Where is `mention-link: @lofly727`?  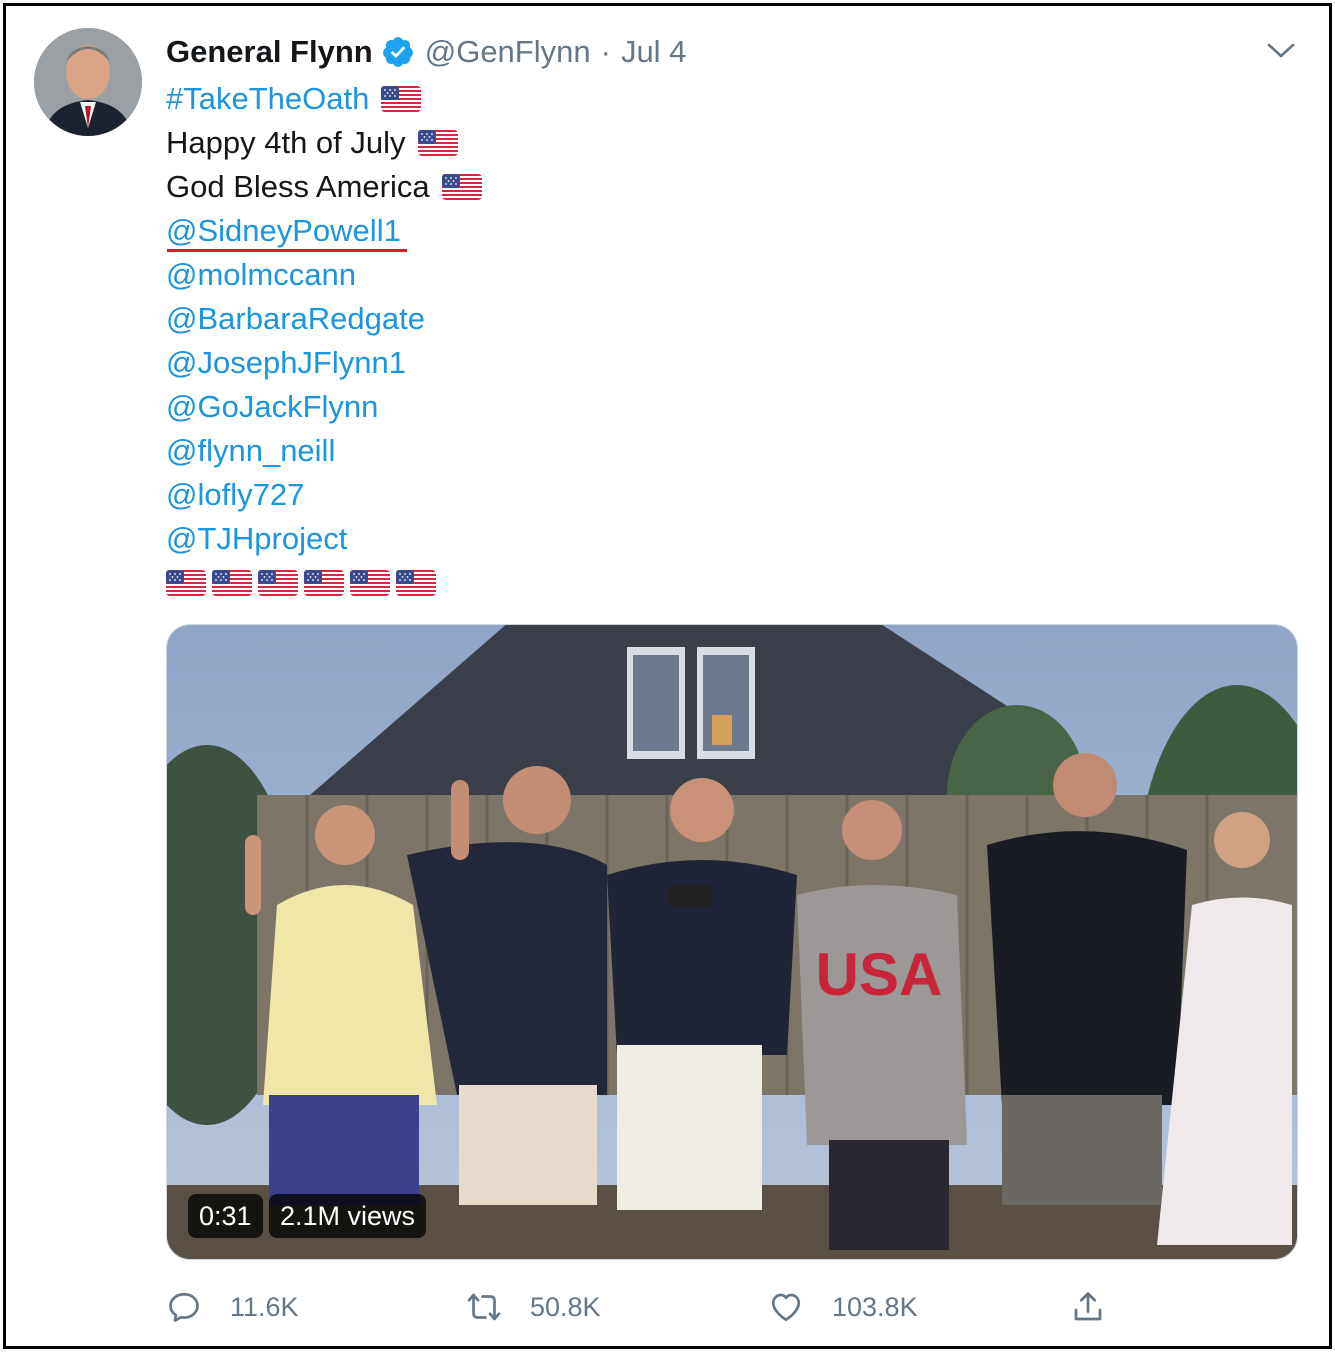
mention-link: @lofly727 is located at coordinates (235, 495).